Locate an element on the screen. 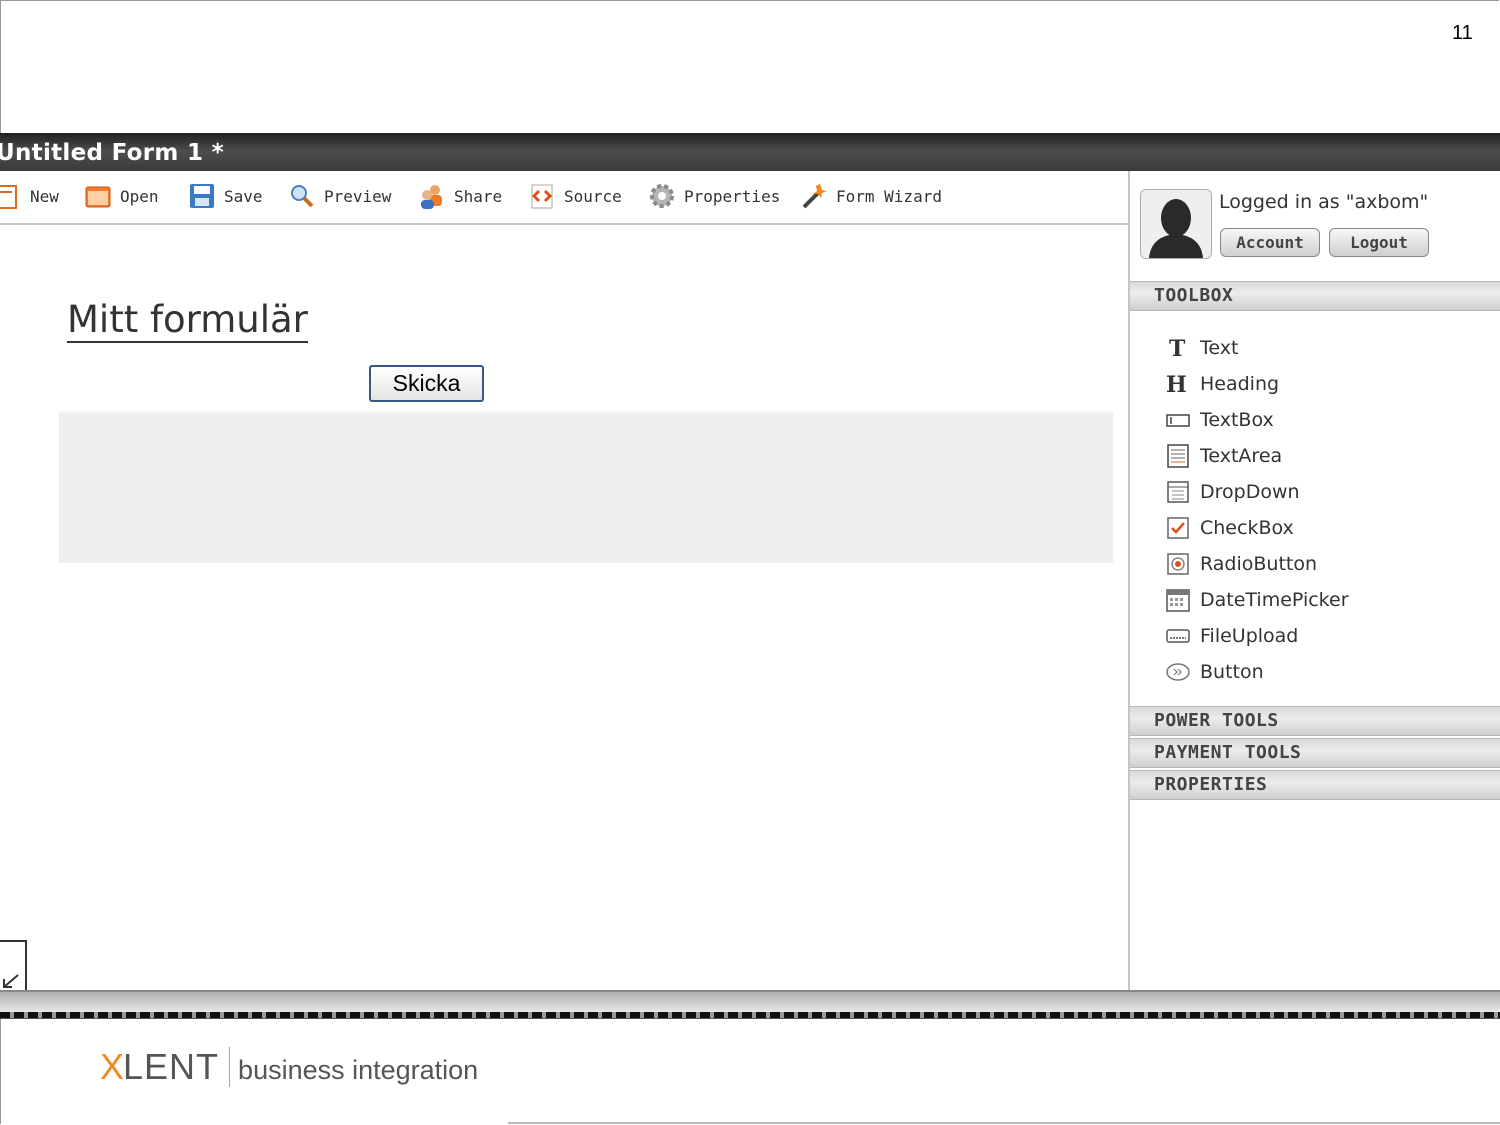  toolbar-label: Source is located at coordinates (593, 196).